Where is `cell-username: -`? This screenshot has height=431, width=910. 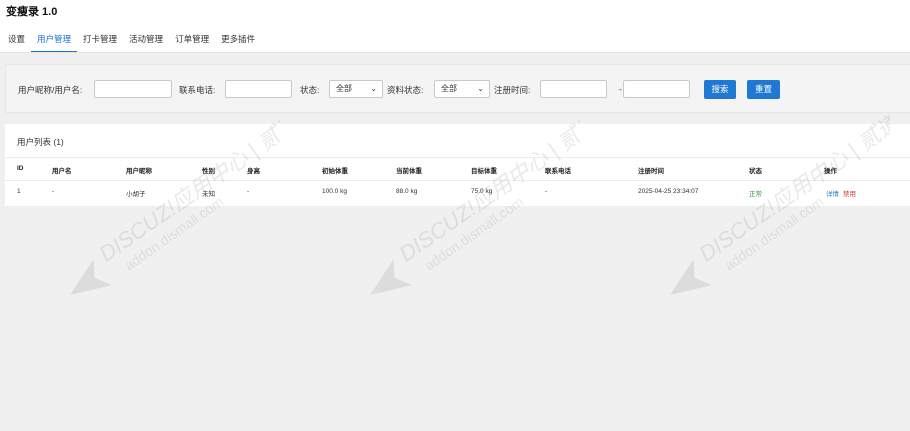
cell-username: - is located at coordinates (53, 191).